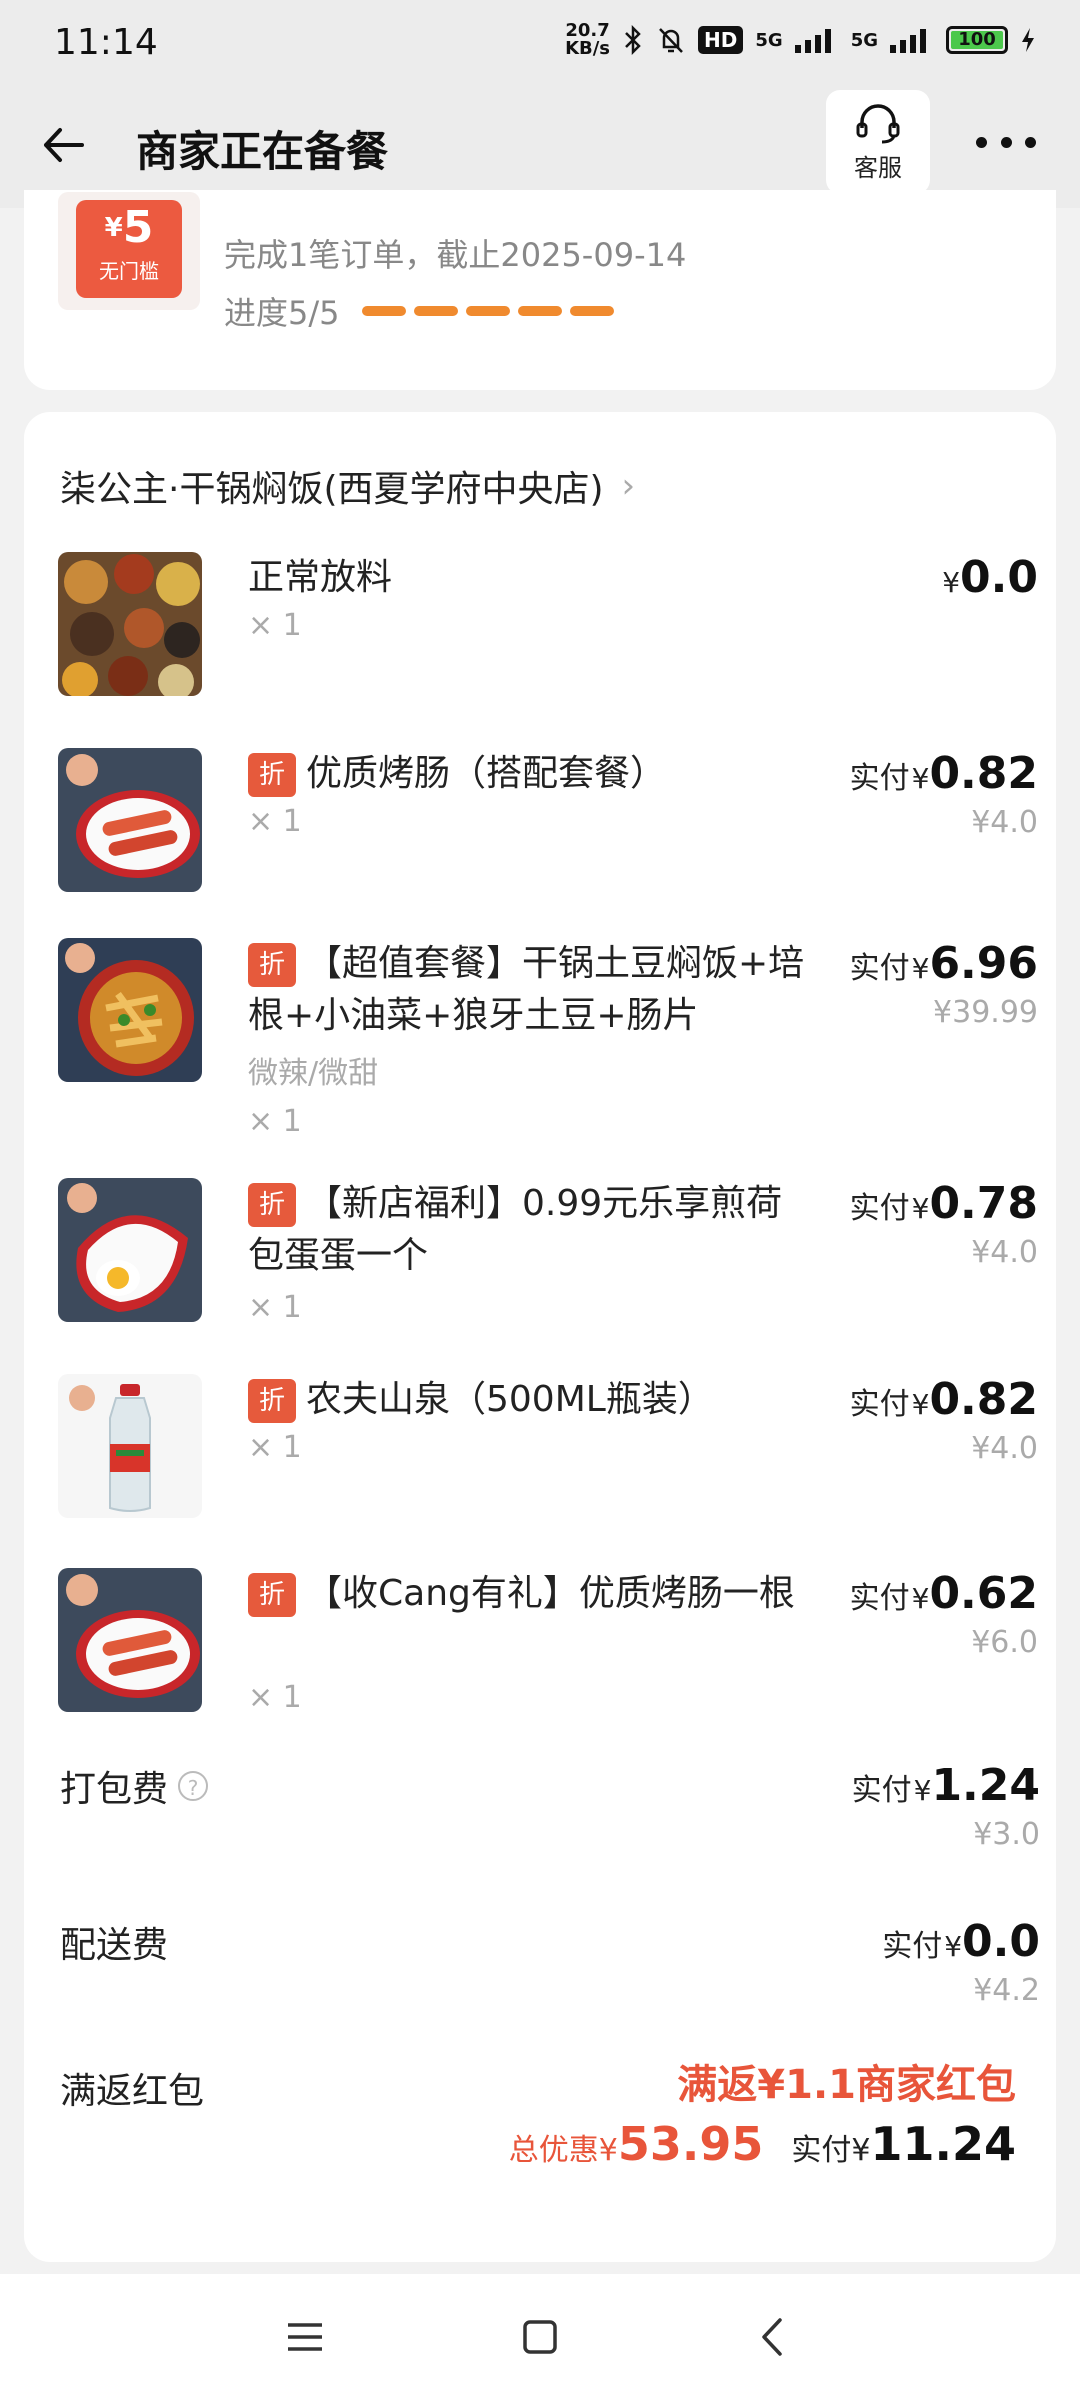  What do you see at coordinates (313, 1073) in the screenshot?
I see `item-spec: 微辣/微甜` at bounding box center [313, 1073].